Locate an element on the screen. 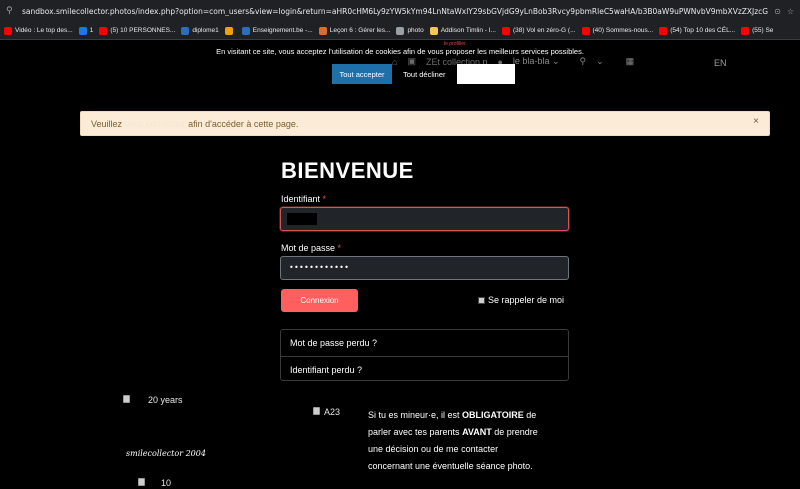 Image resolution: width=800 pixels, height=489 pixels. nav-item-blabla-label: le bla-bla is located at coordinates (531, 61).